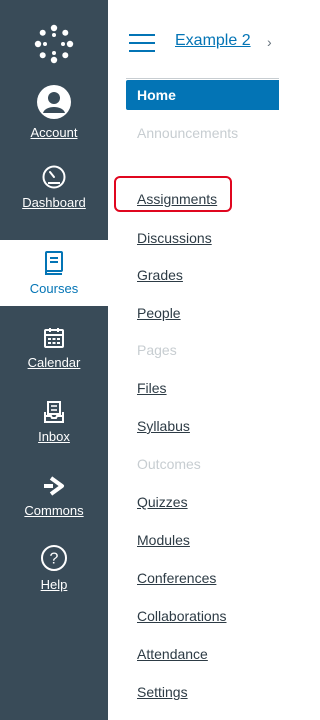 The image size is (320, 720). What do you see at coordinates (202, 95) in the screenshot?
I see `course-nav-home: Home` at bounding box center [202, 95].